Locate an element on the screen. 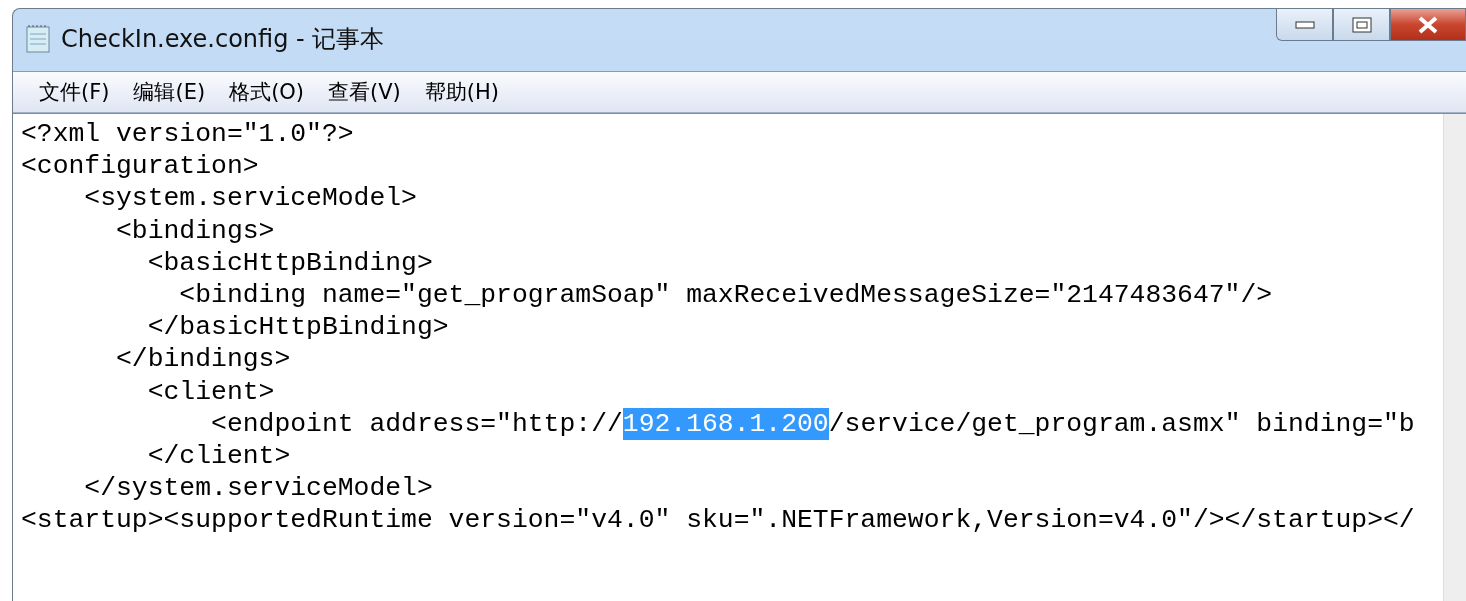  minimize-button is located at coordinates (1304, 25).